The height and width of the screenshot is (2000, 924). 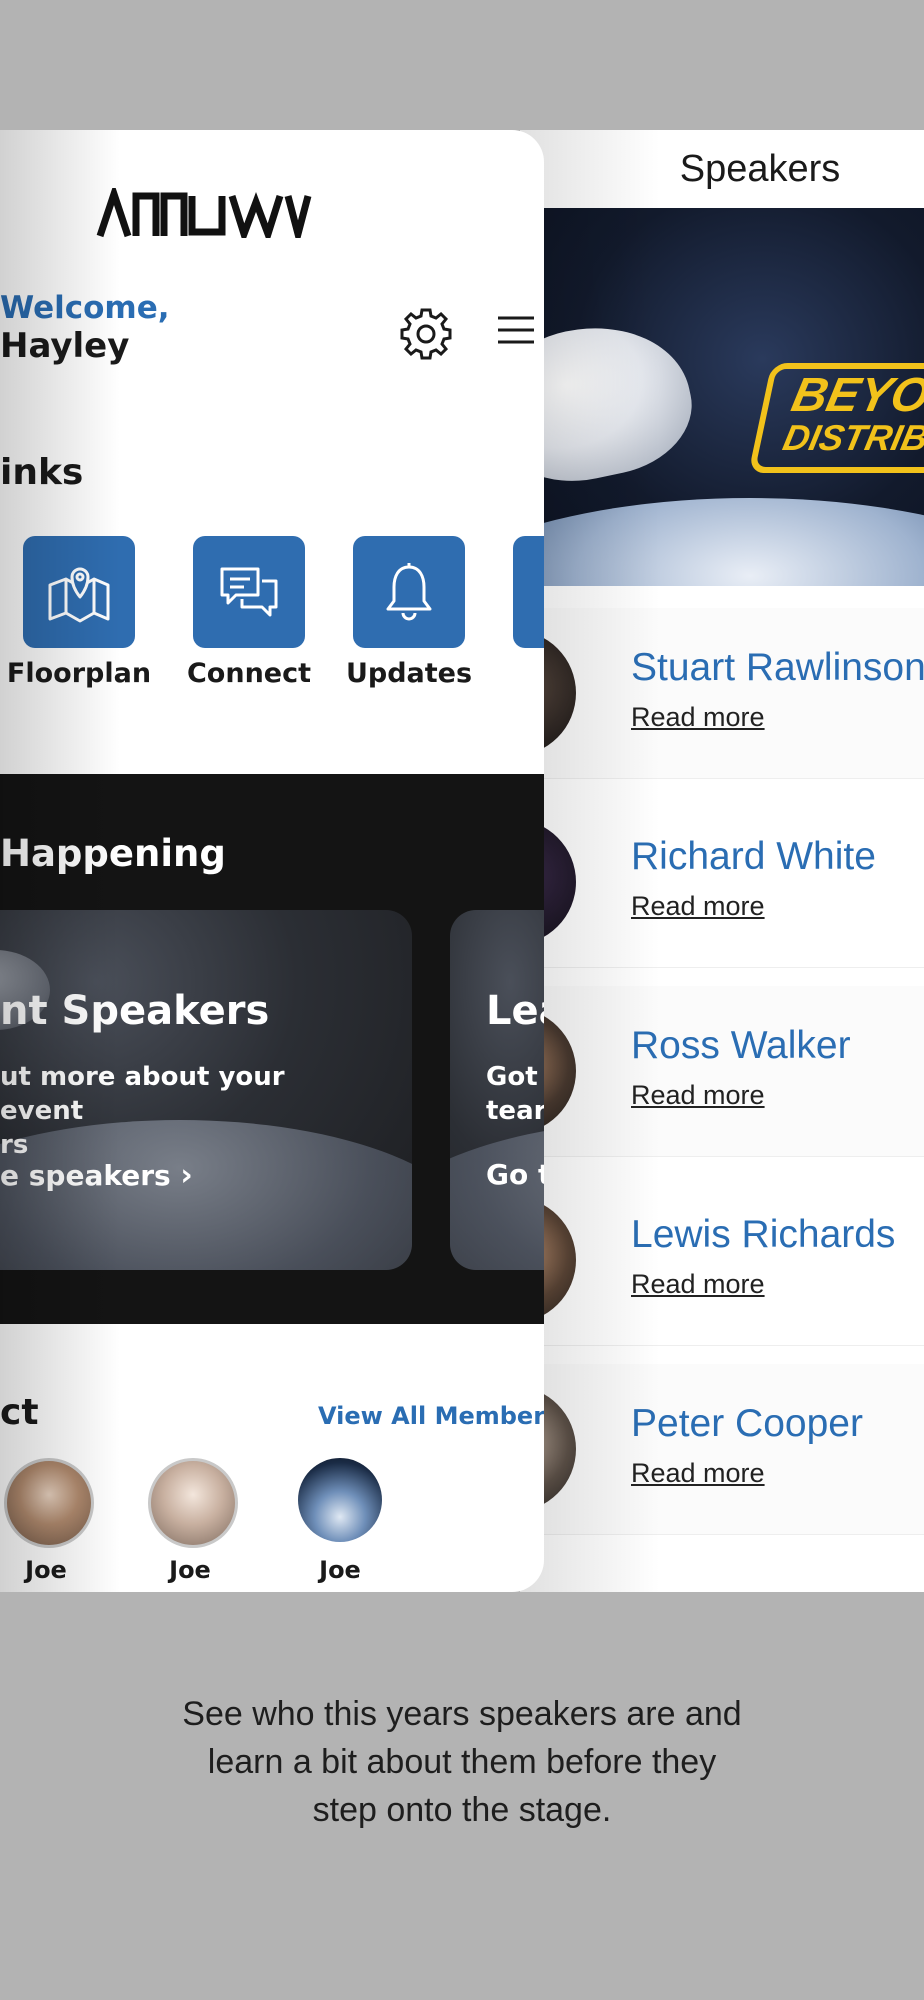 What do you see at coordinates (79, 673) in the screenshot?
I see `quick-link-label: Floorplan` at bounding box center [79, 673].